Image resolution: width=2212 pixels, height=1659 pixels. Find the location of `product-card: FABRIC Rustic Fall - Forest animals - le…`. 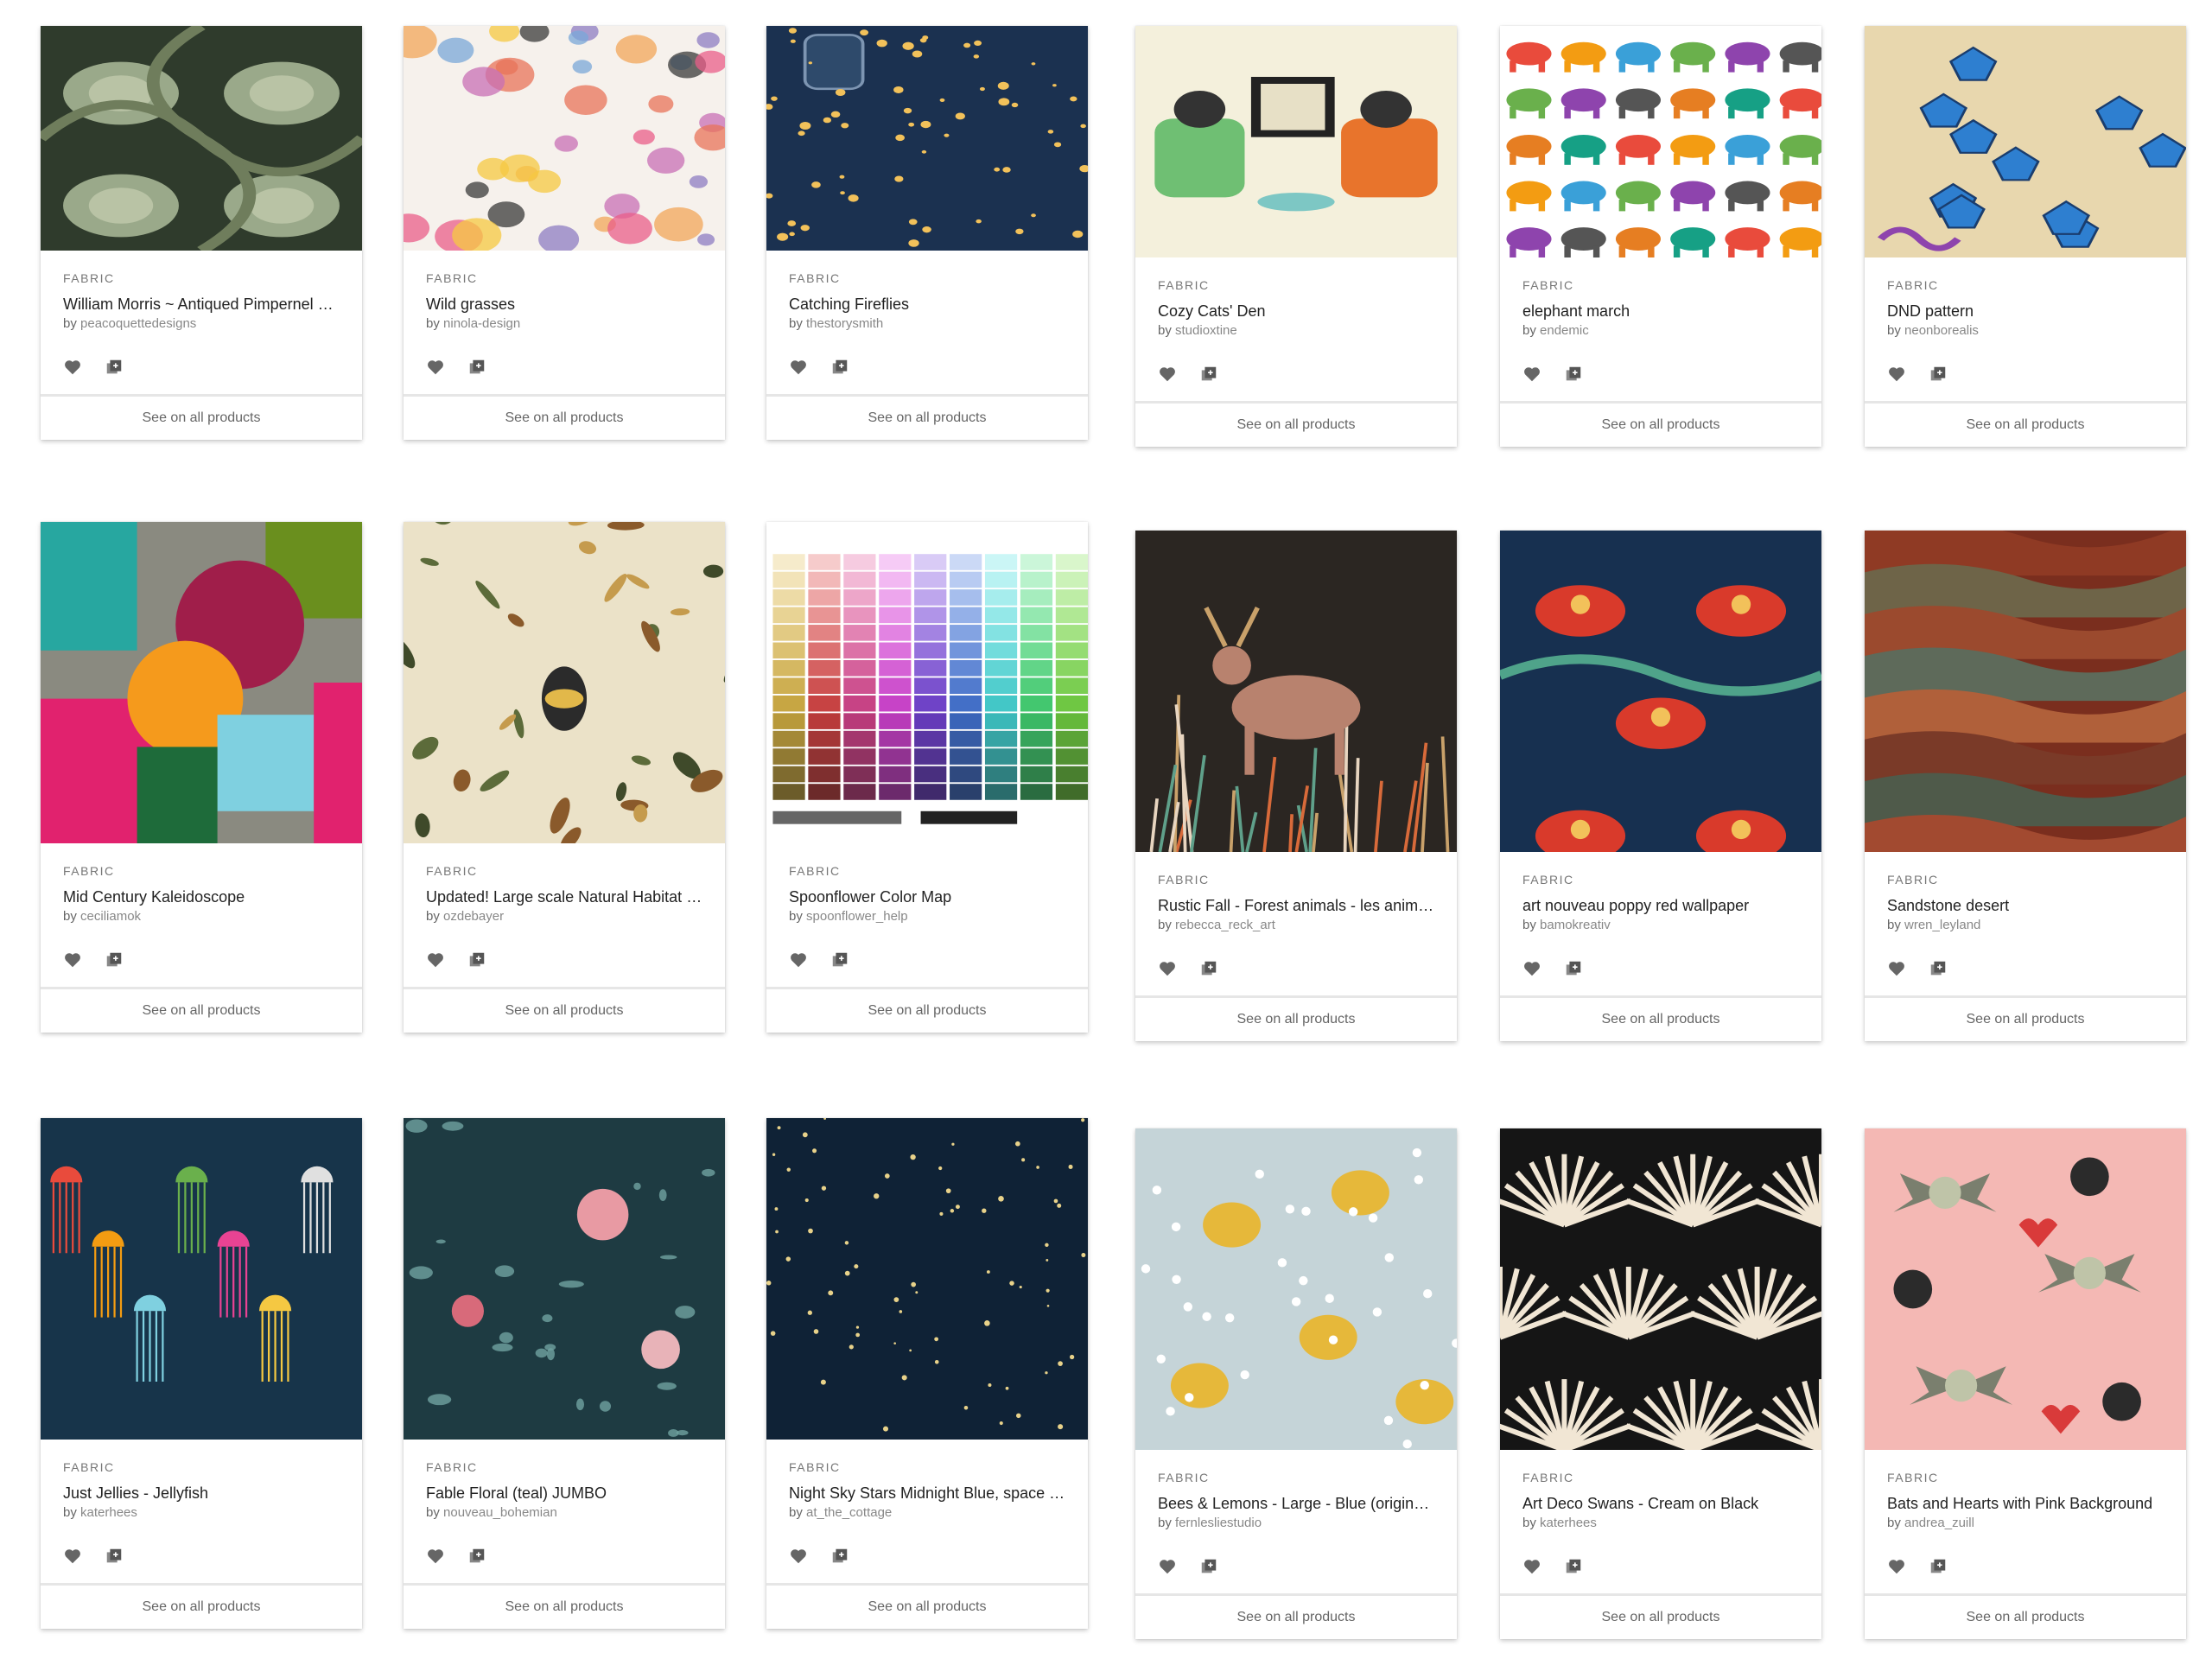

product-card: FABRIC Rustic Fall - Forest animals - le… is located at coordinates (1296, 786).